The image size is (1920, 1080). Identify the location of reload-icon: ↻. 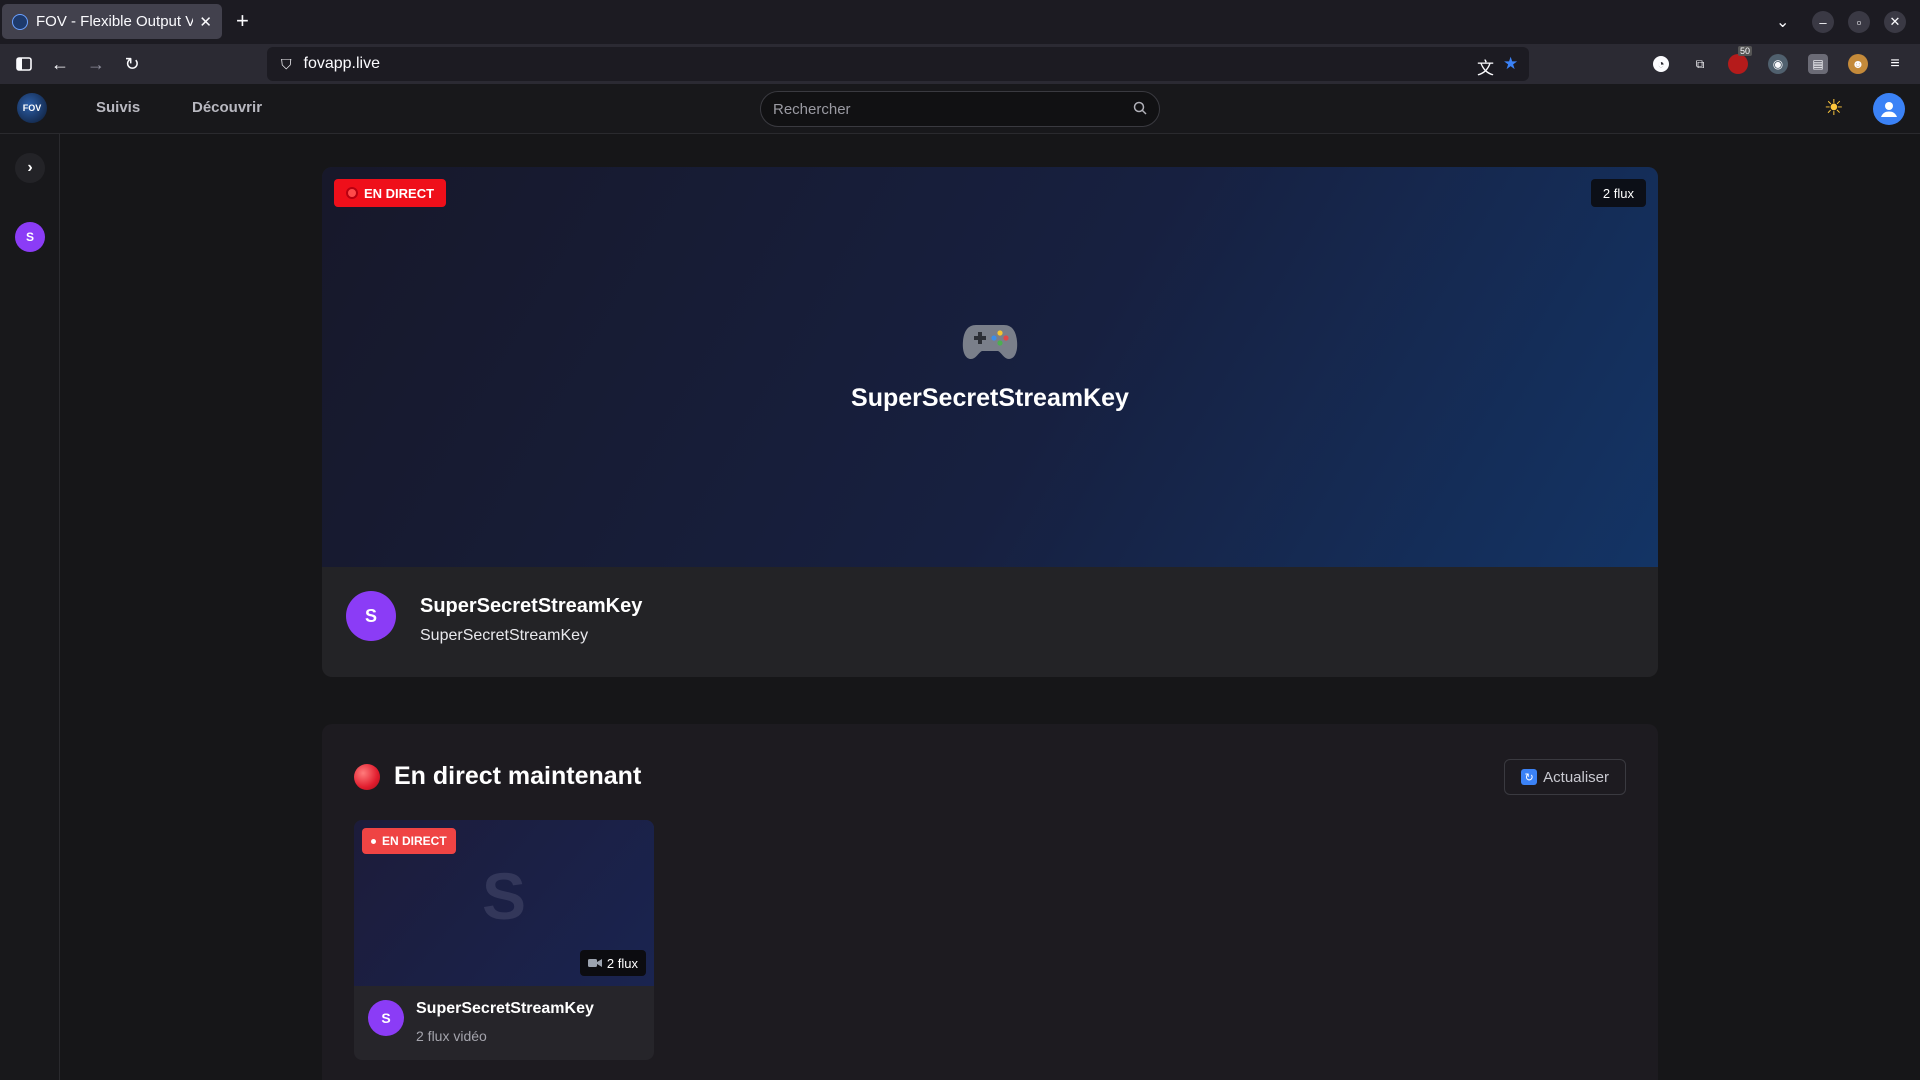
(132, 64).